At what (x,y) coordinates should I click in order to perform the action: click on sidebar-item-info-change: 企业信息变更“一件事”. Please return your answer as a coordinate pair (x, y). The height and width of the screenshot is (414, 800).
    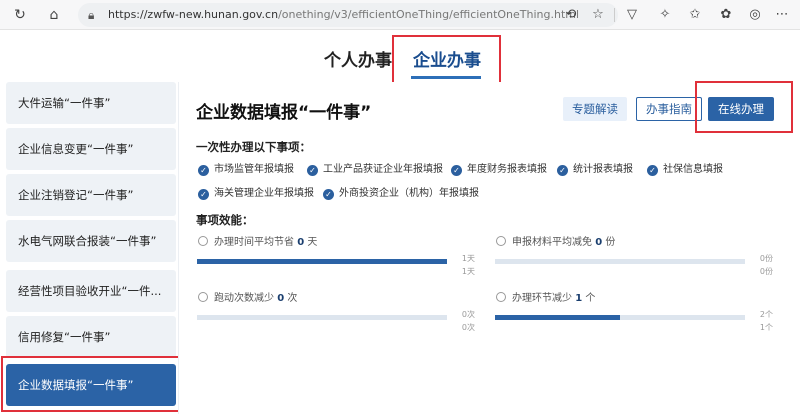
    Looking at the image, I should click on (91, 149).